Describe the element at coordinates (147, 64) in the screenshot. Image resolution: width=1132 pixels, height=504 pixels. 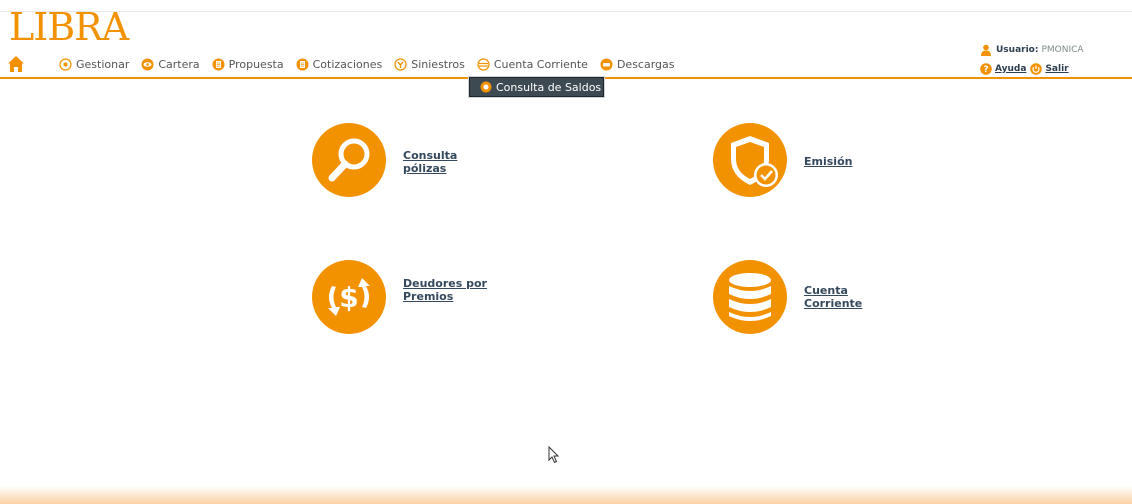
I see `eye-icon` at that location.